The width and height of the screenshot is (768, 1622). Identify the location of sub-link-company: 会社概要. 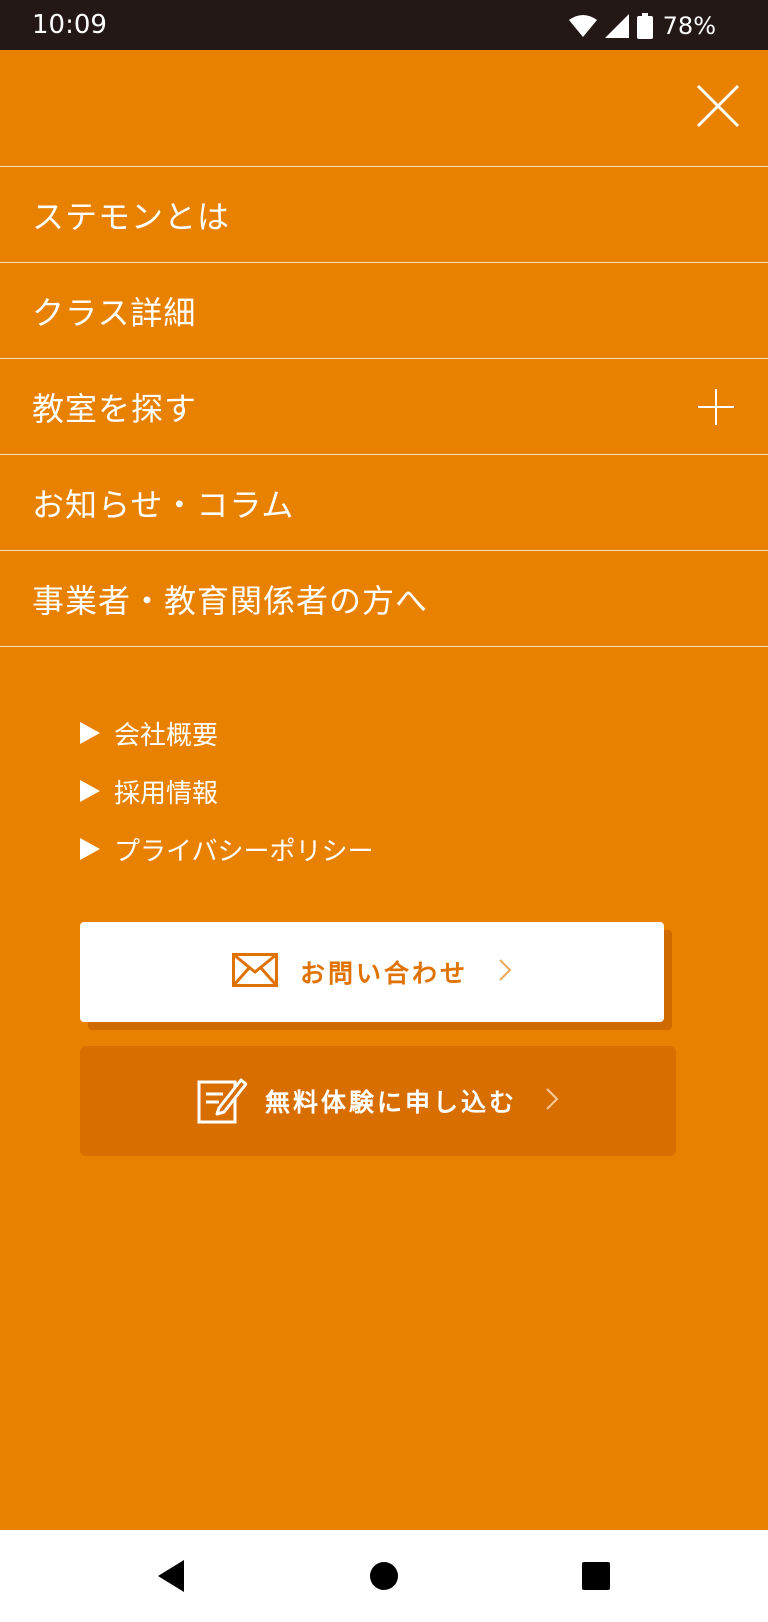
(330, 733).